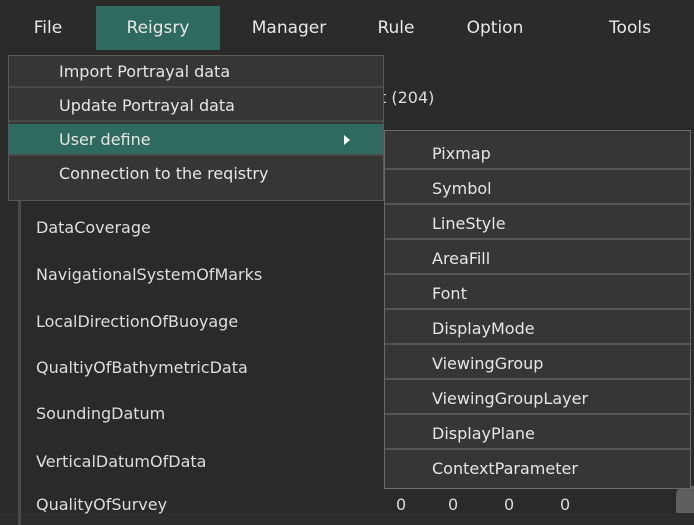 Image resolution: width=694 pixels, height=525 pixels. What do you see at coordinates (121, 461) in the screenshot?
I see `list-item: VerticalDatumOfData` at bounding box center [121, 461].